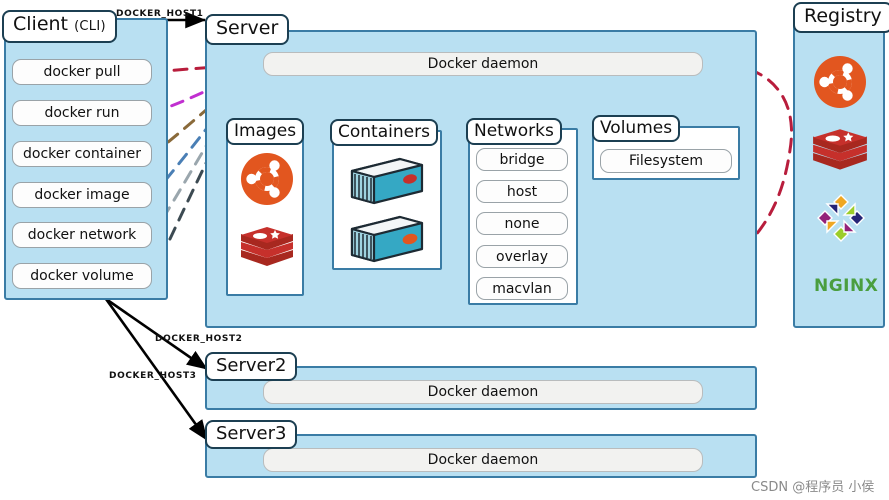  Describe the element at coordinates (153, 376) in the screenshot. I see `edge-label-docker-host3: DOCKER_HOST3` at that location.